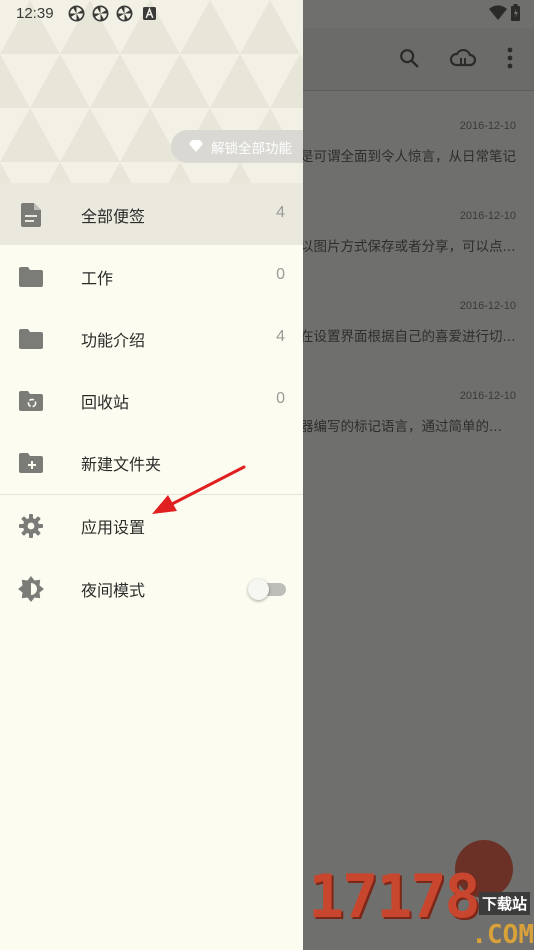 The height and width of the screenshot is (950, 534). Describe the element at coordinates (31, 463) in the screenshot. I see `add-folder-icon` at that location.